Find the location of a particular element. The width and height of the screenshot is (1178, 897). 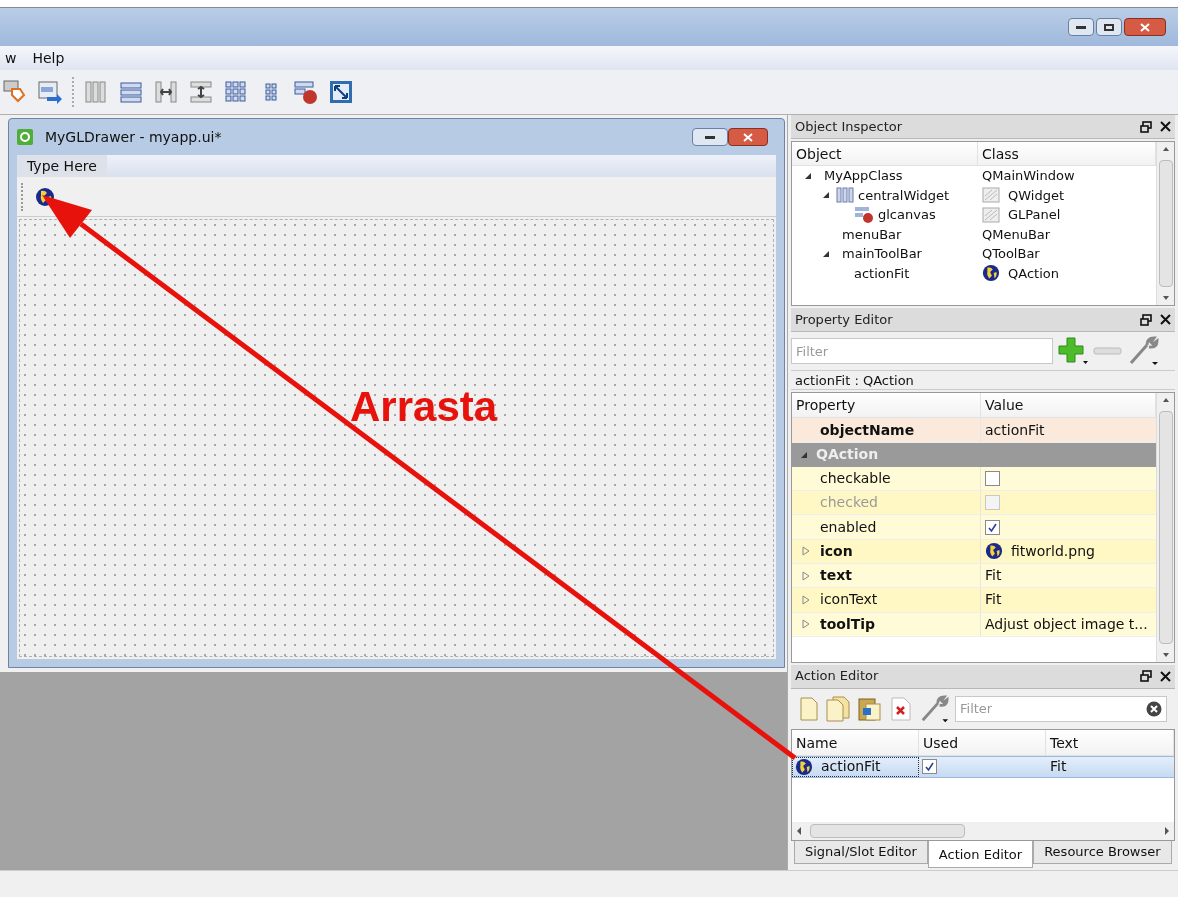

object-name: menuBar is located at coordinates (872, 234).